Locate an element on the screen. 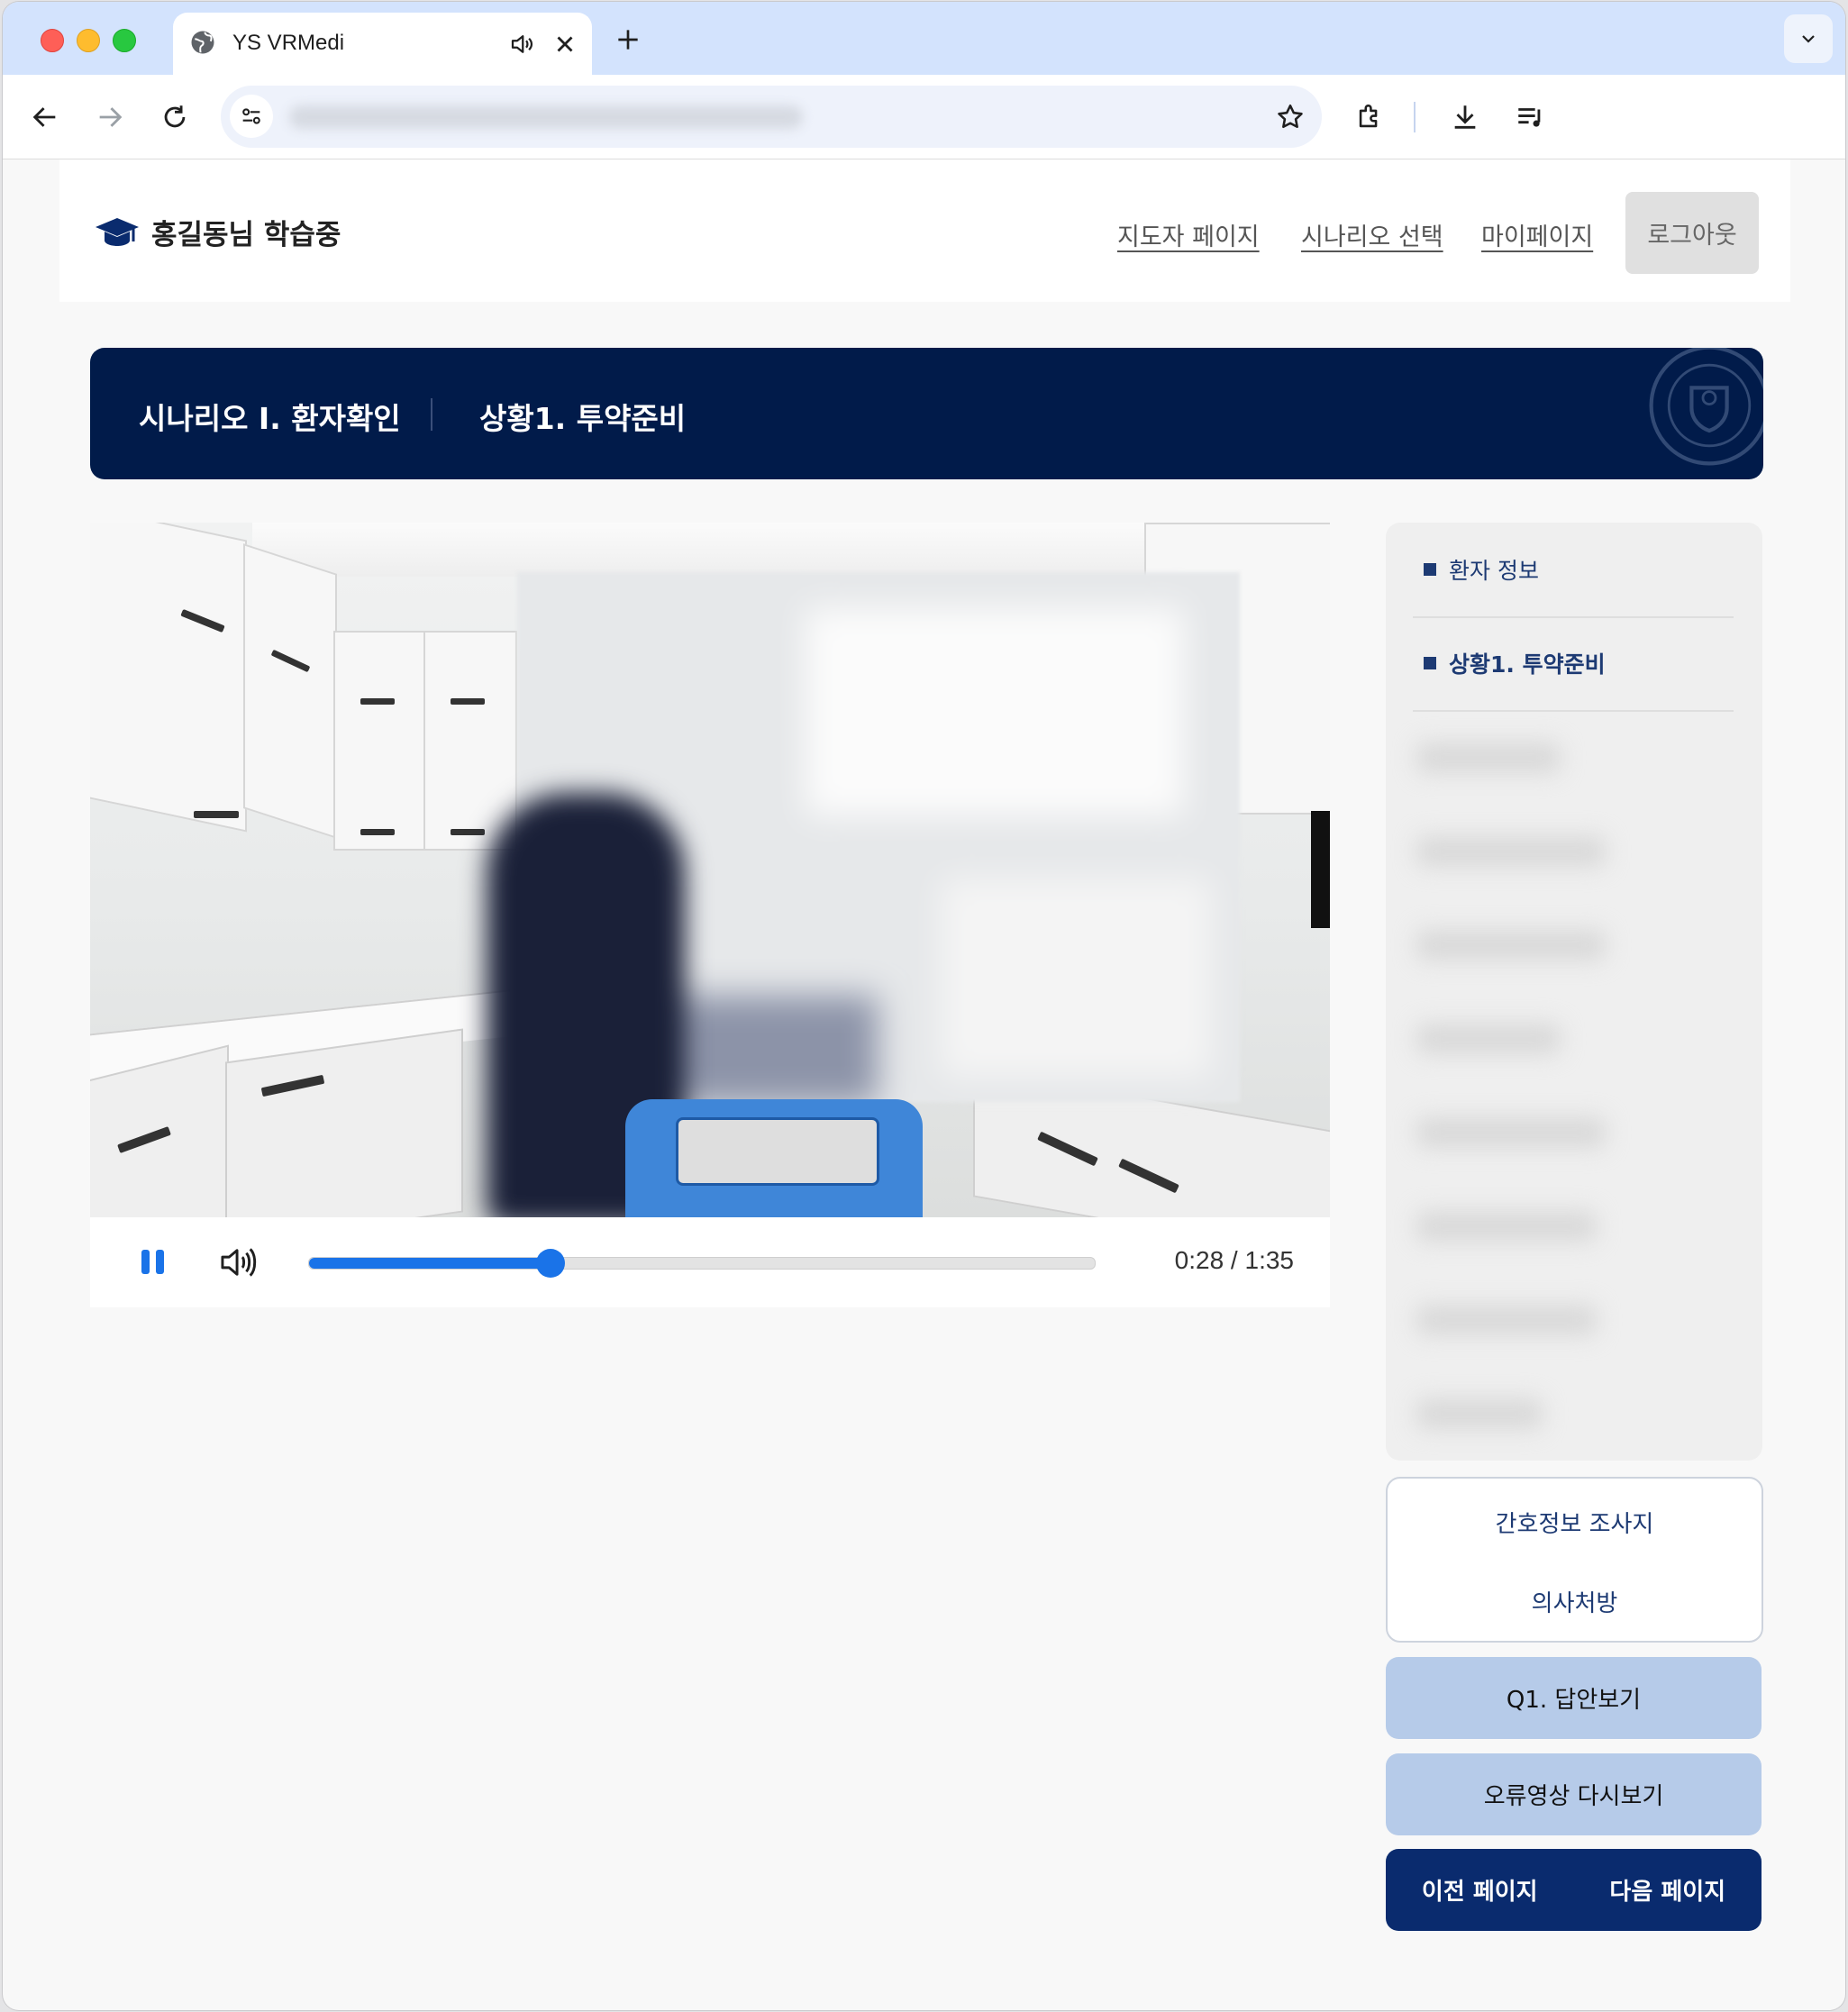 This screenshot has height=2012, width=1848. media-queue-icon is located at coordinates (1530, 117).